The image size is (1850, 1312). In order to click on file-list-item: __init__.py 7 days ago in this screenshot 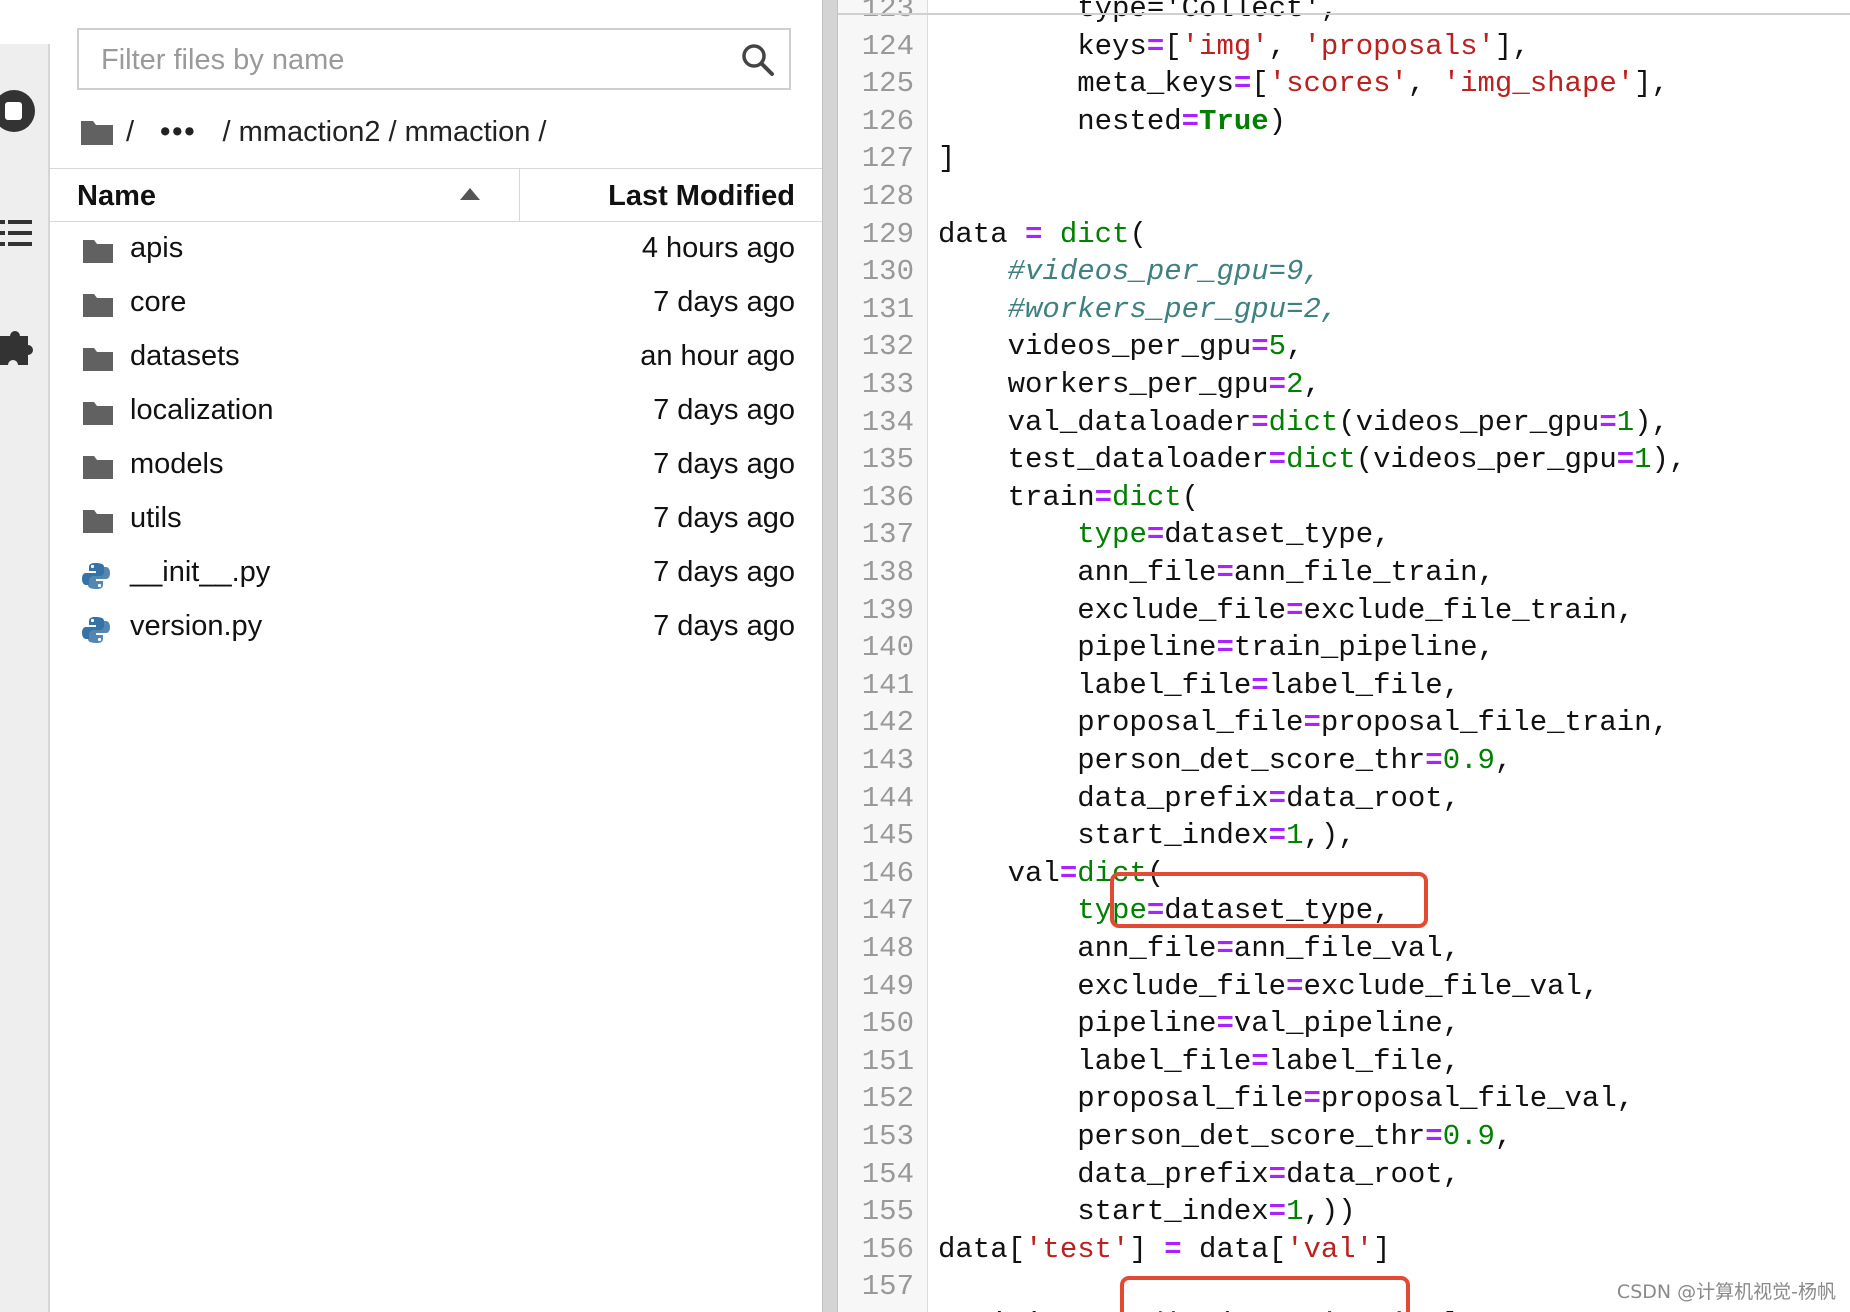, I will do `click(436, 575)`.